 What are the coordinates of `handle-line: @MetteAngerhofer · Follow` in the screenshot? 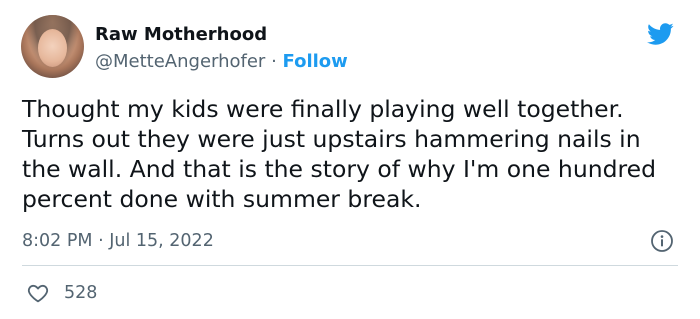 It's located at (221, 62).